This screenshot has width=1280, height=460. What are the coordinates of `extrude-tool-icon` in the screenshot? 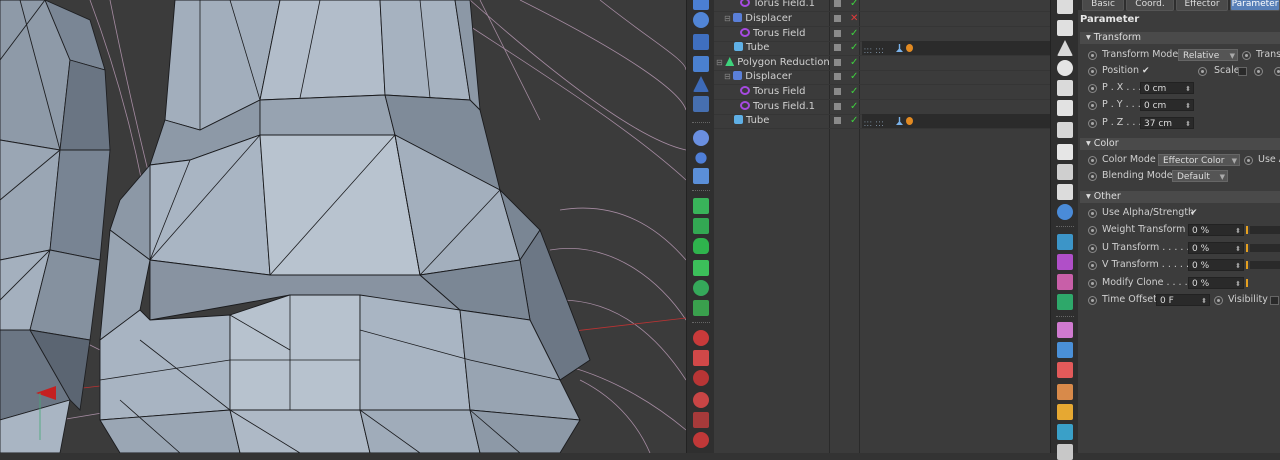 It's located at (701, 268).